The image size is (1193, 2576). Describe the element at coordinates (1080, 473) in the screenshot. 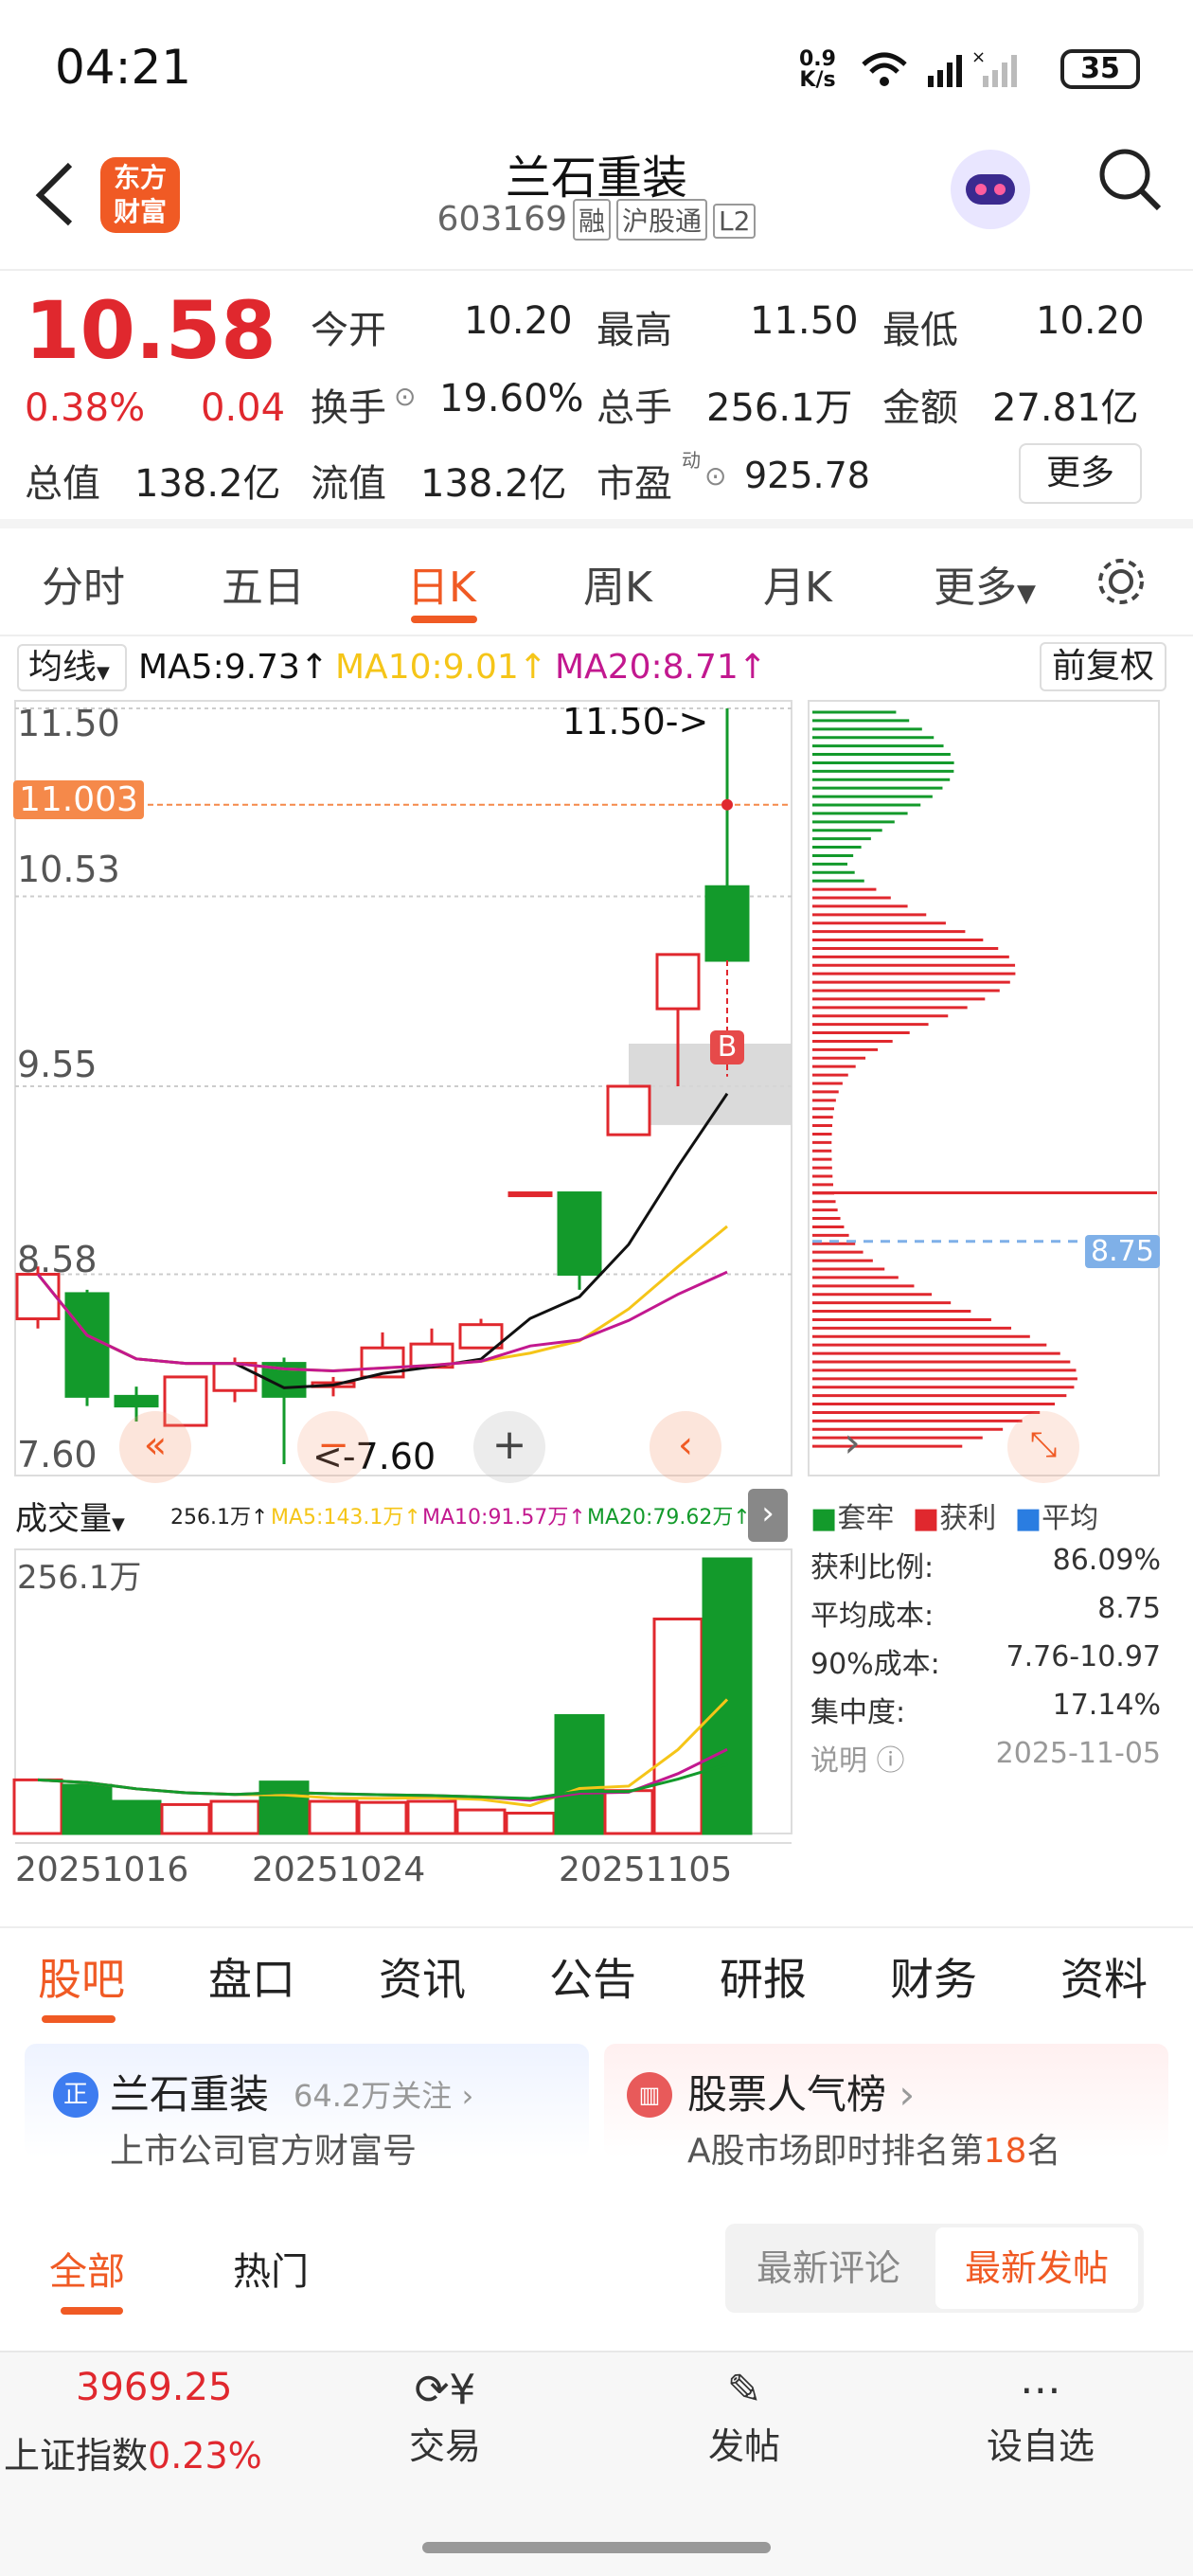

I see `more-quote-button: 更多` at that location.